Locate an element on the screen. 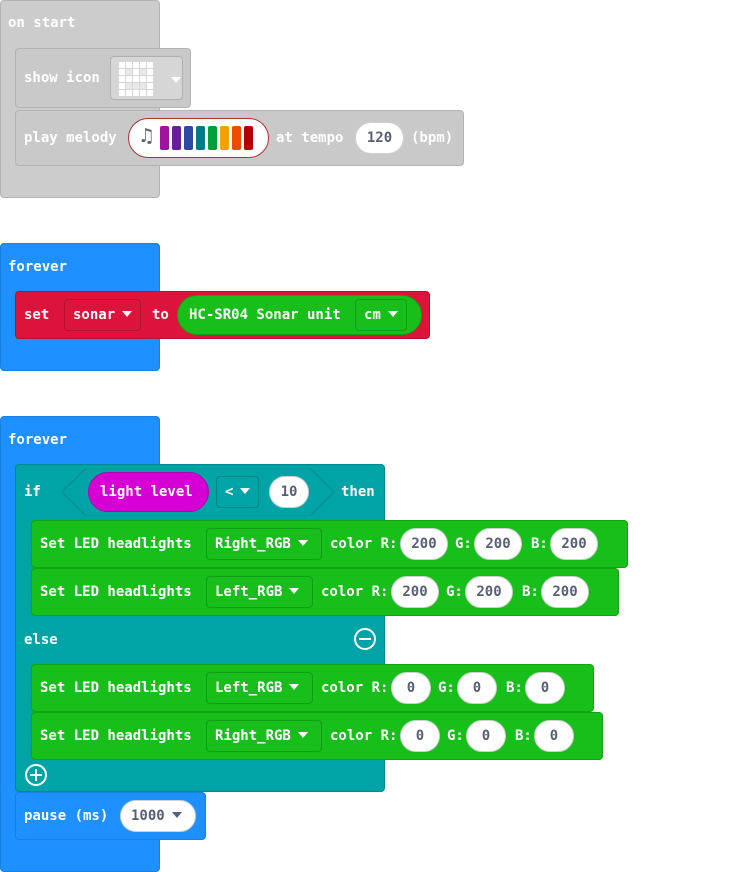  pause-value: 1000 is located at coordinates (148, 816).